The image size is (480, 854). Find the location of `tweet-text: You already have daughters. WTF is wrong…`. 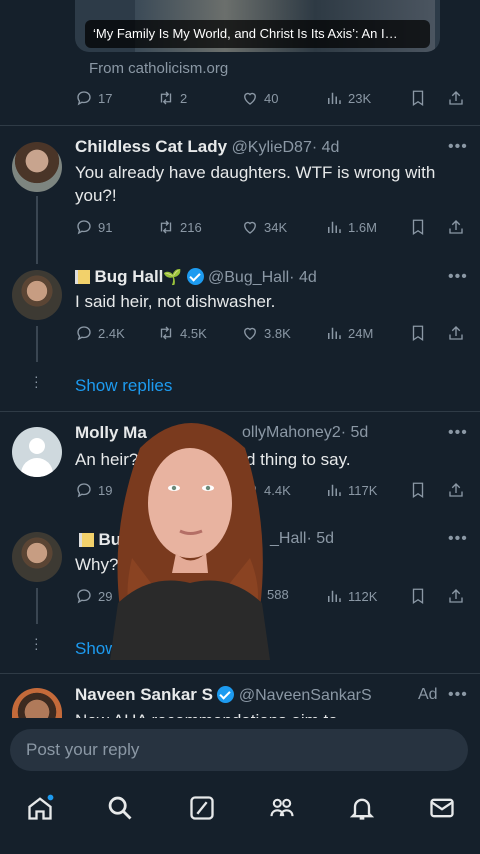

tweet-text: You already have daughters. WTF is wrong… is located at coordinates (255, 184).